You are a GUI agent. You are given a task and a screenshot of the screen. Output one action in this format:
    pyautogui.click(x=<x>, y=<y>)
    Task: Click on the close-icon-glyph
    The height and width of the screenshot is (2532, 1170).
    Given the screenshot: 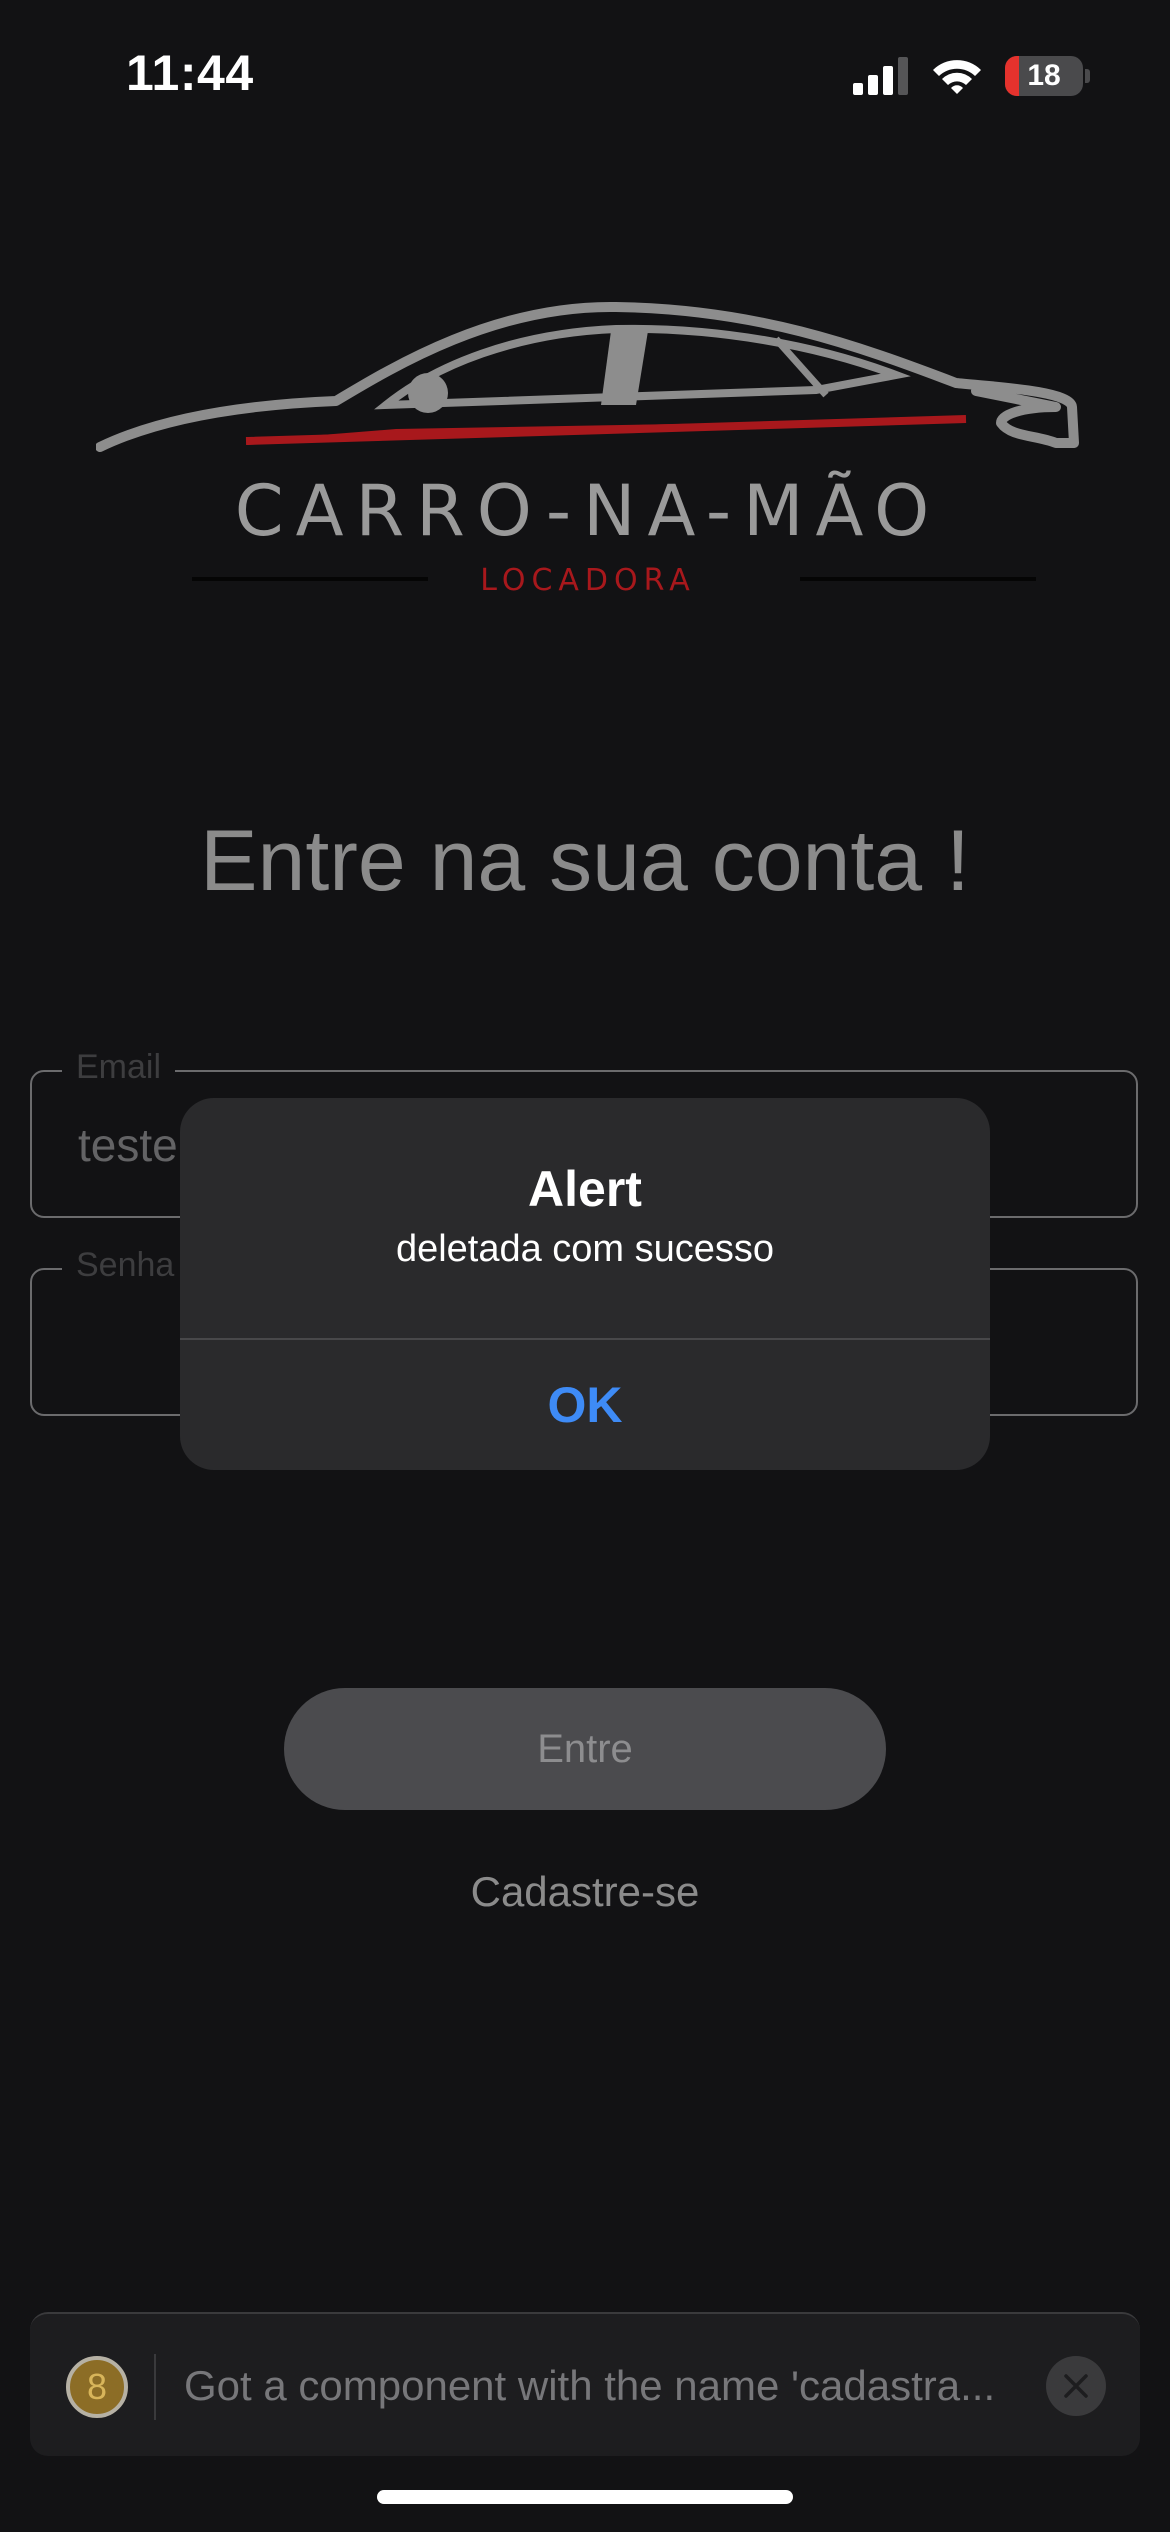 What is the action you would take?
    pyautogui.click(x=1076, y=2386)
    